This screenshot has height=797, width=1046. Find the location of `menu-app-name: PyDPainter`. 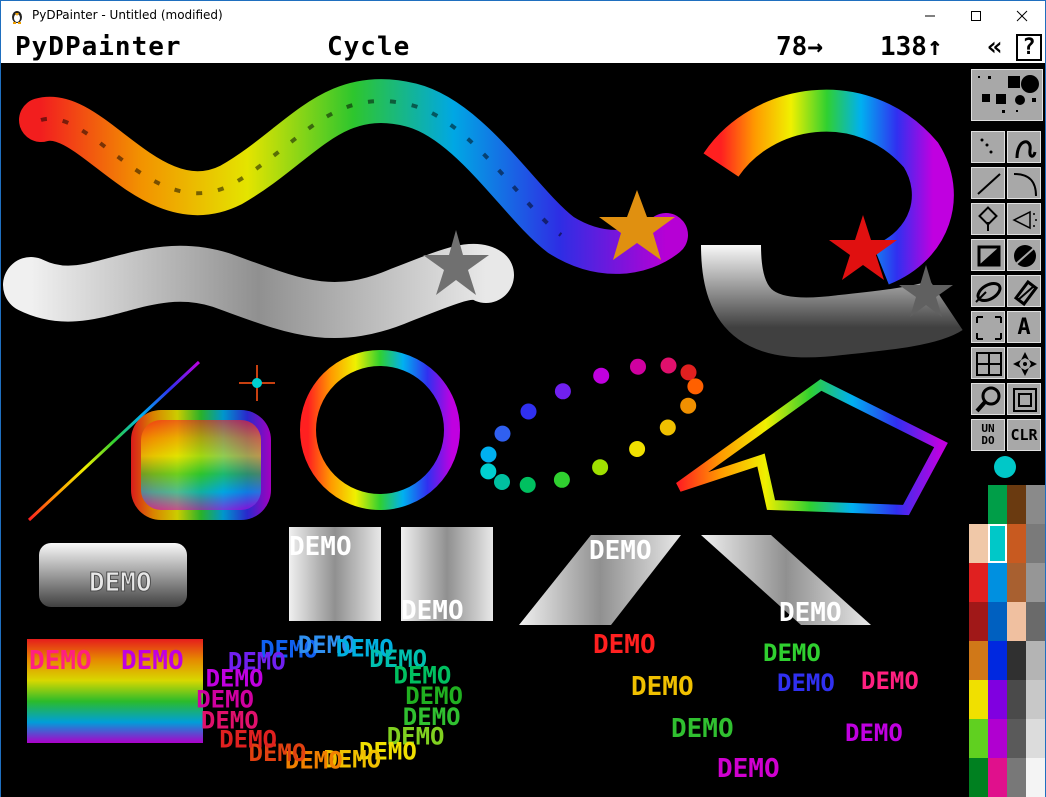

menu-app-name: PyDPainter is located at coordinates (98, 47).